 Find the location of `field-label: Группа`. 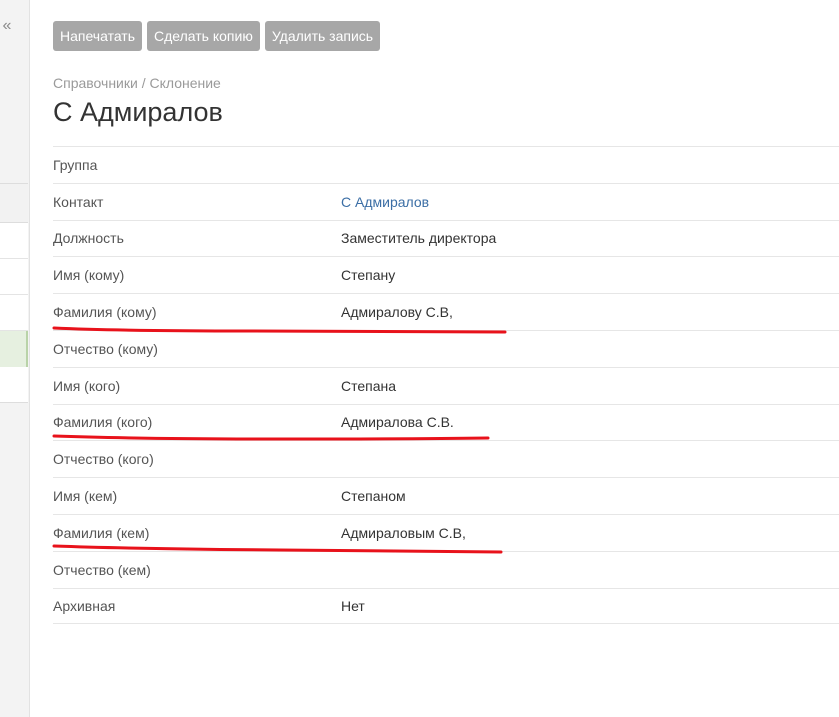

field-label: Группа is located at coordinates (75, 164).